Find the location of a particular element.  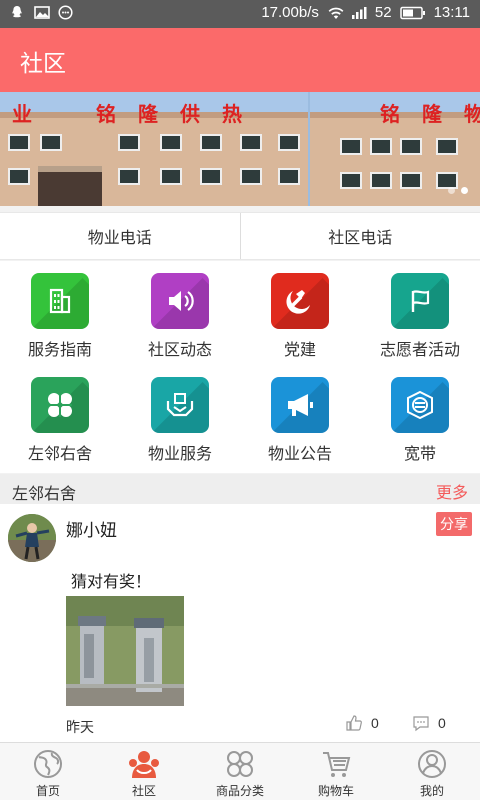

post-image is located at coordinates (125, 651).